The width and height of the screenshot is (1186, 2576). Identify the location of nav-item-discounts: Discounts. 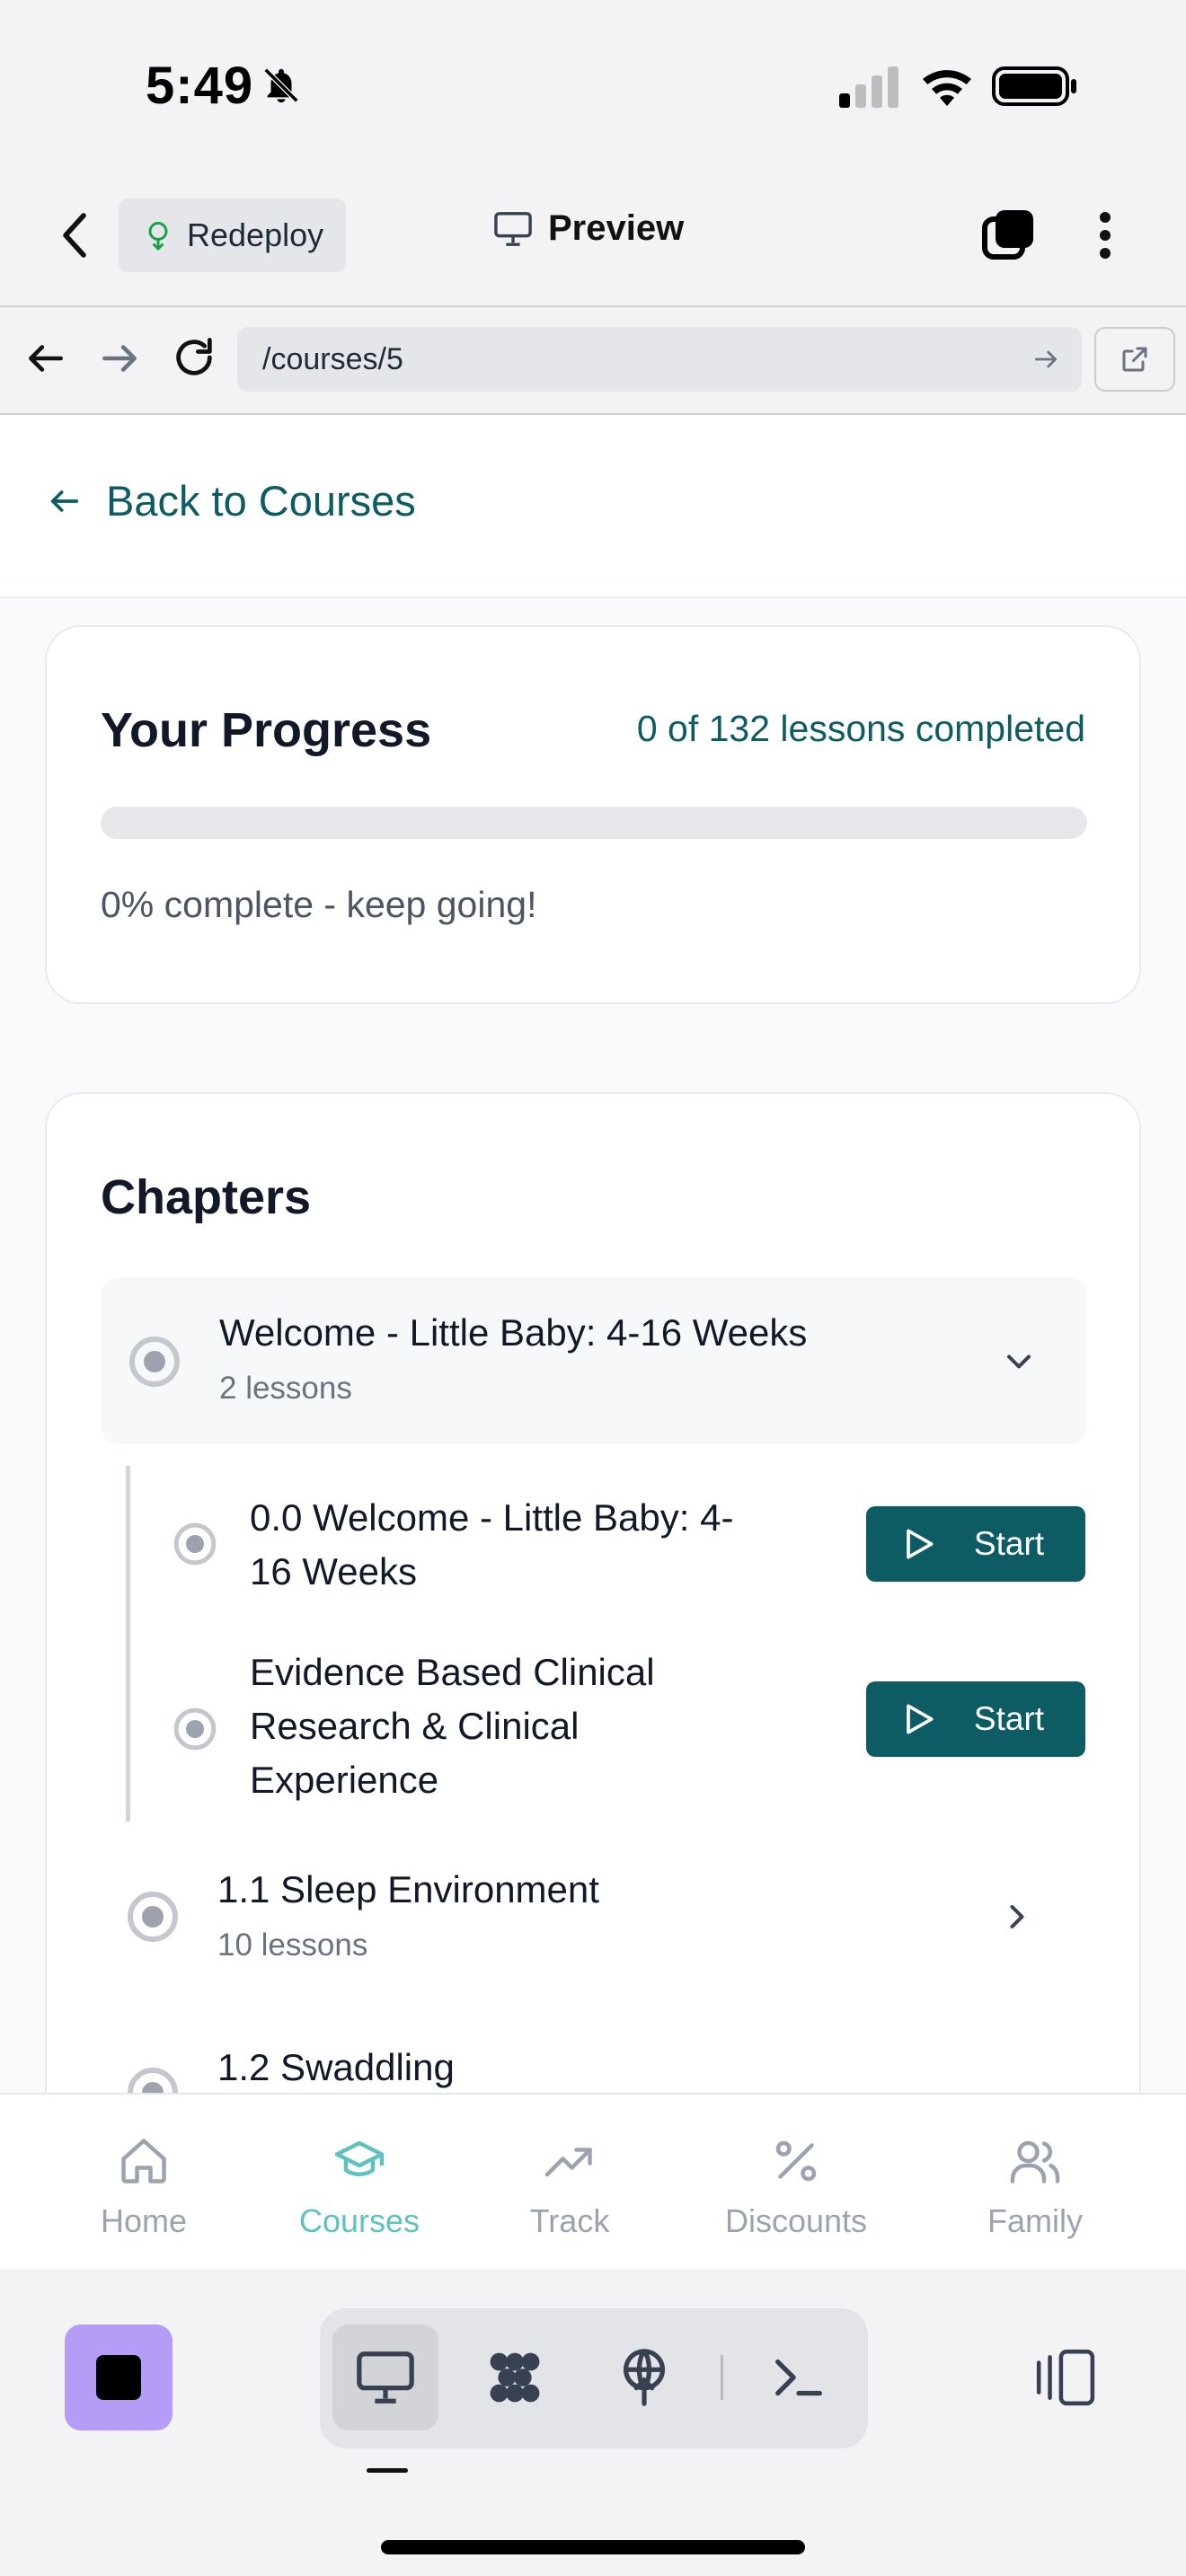
(796, 2187).